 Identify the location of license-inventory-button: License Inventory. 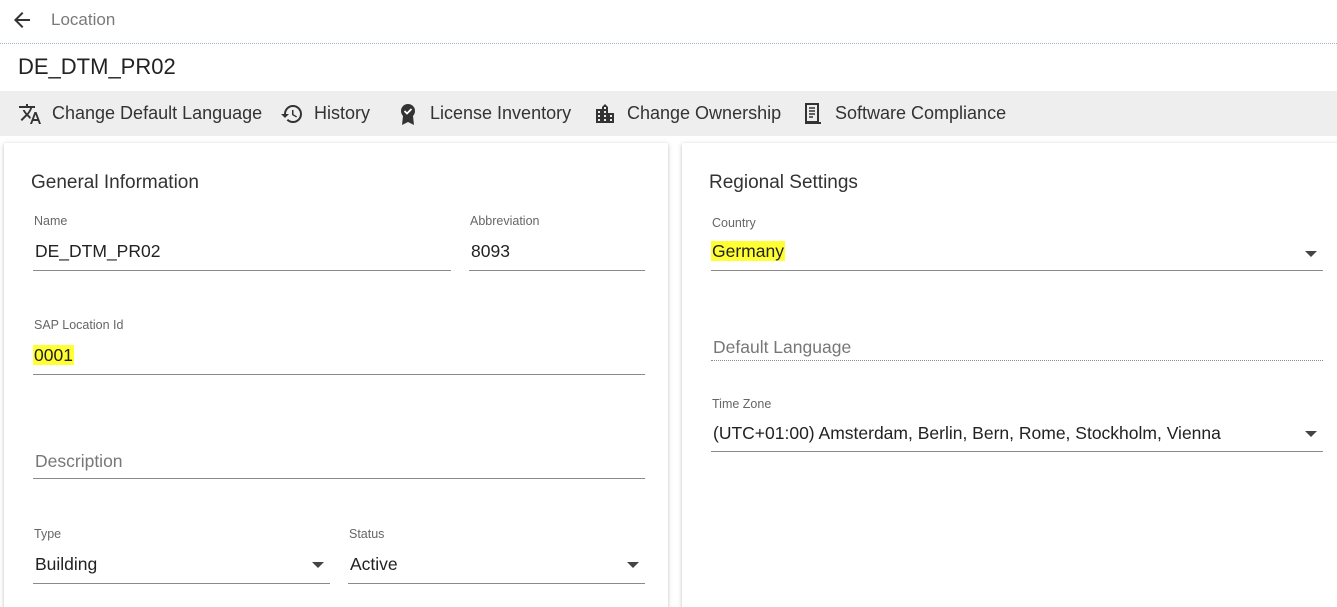
(483, 113).